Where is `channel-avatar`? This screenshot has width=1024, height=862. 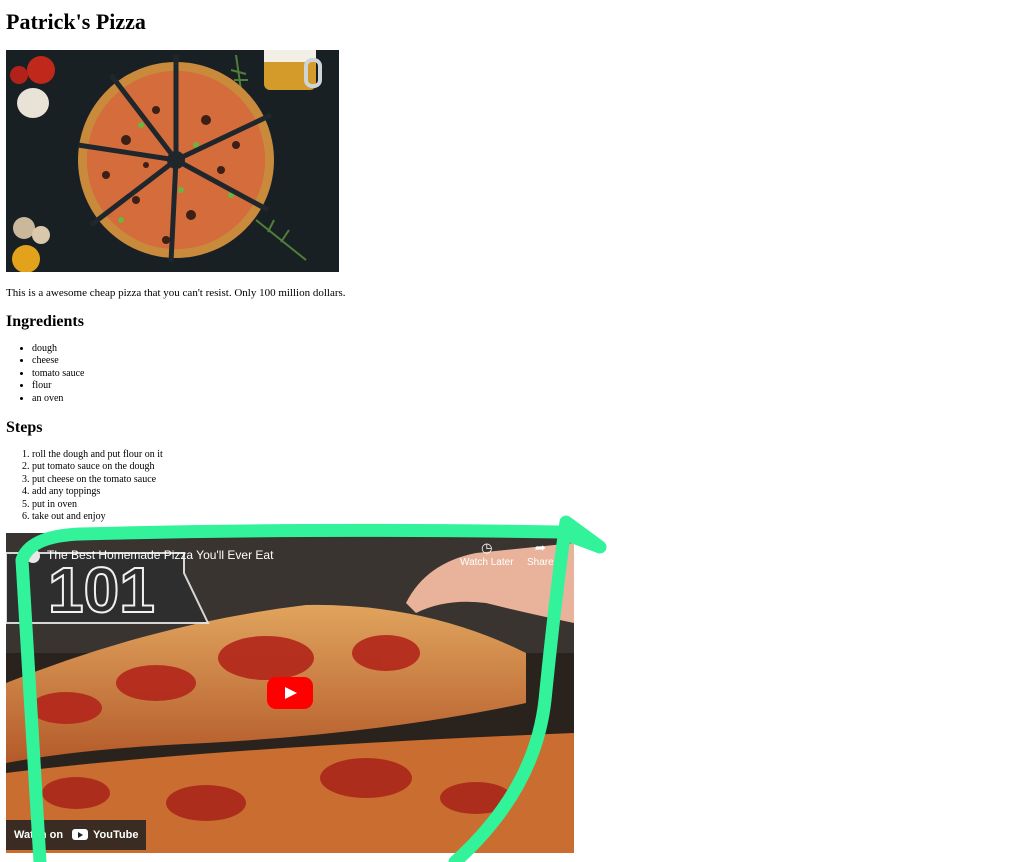
channel-avatar is located at coordinates (33, 556).